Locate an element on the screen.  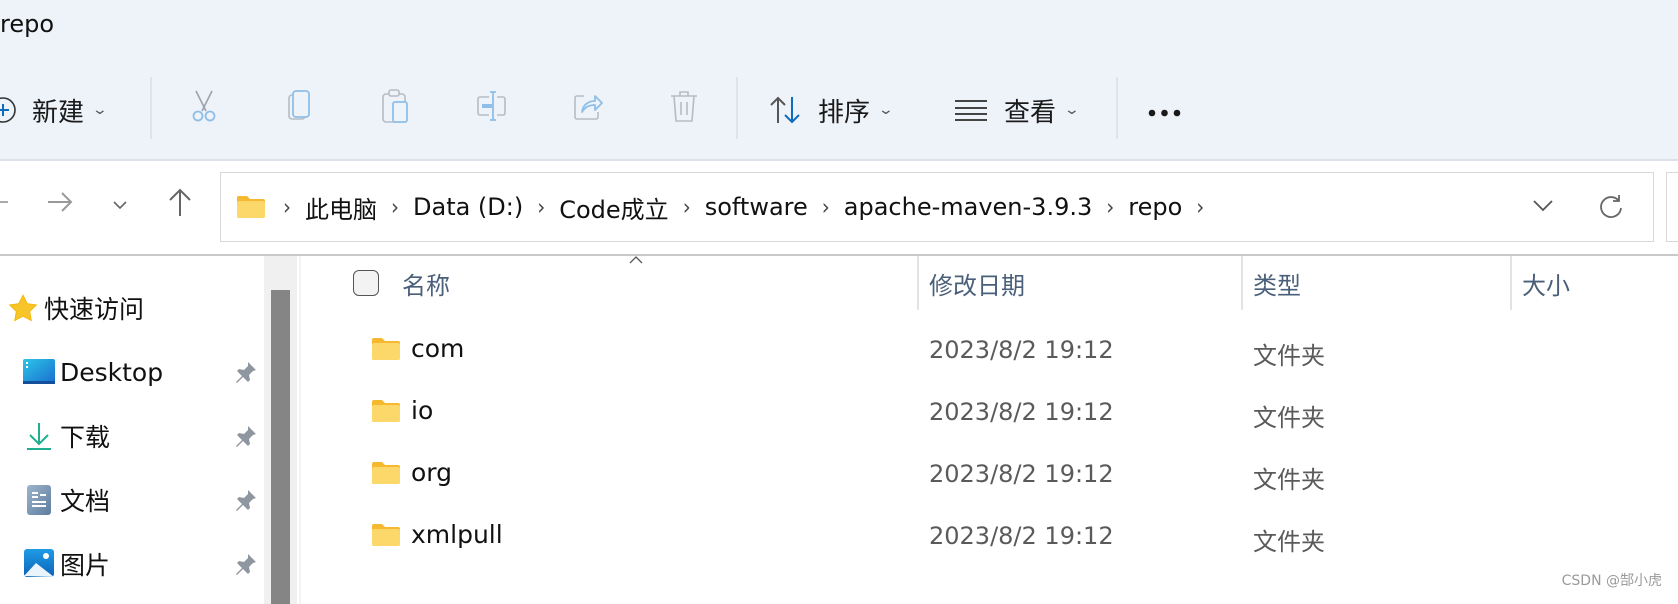
breadcrumb-this-pc: 此电脑 is located at coordinates (341, 207).